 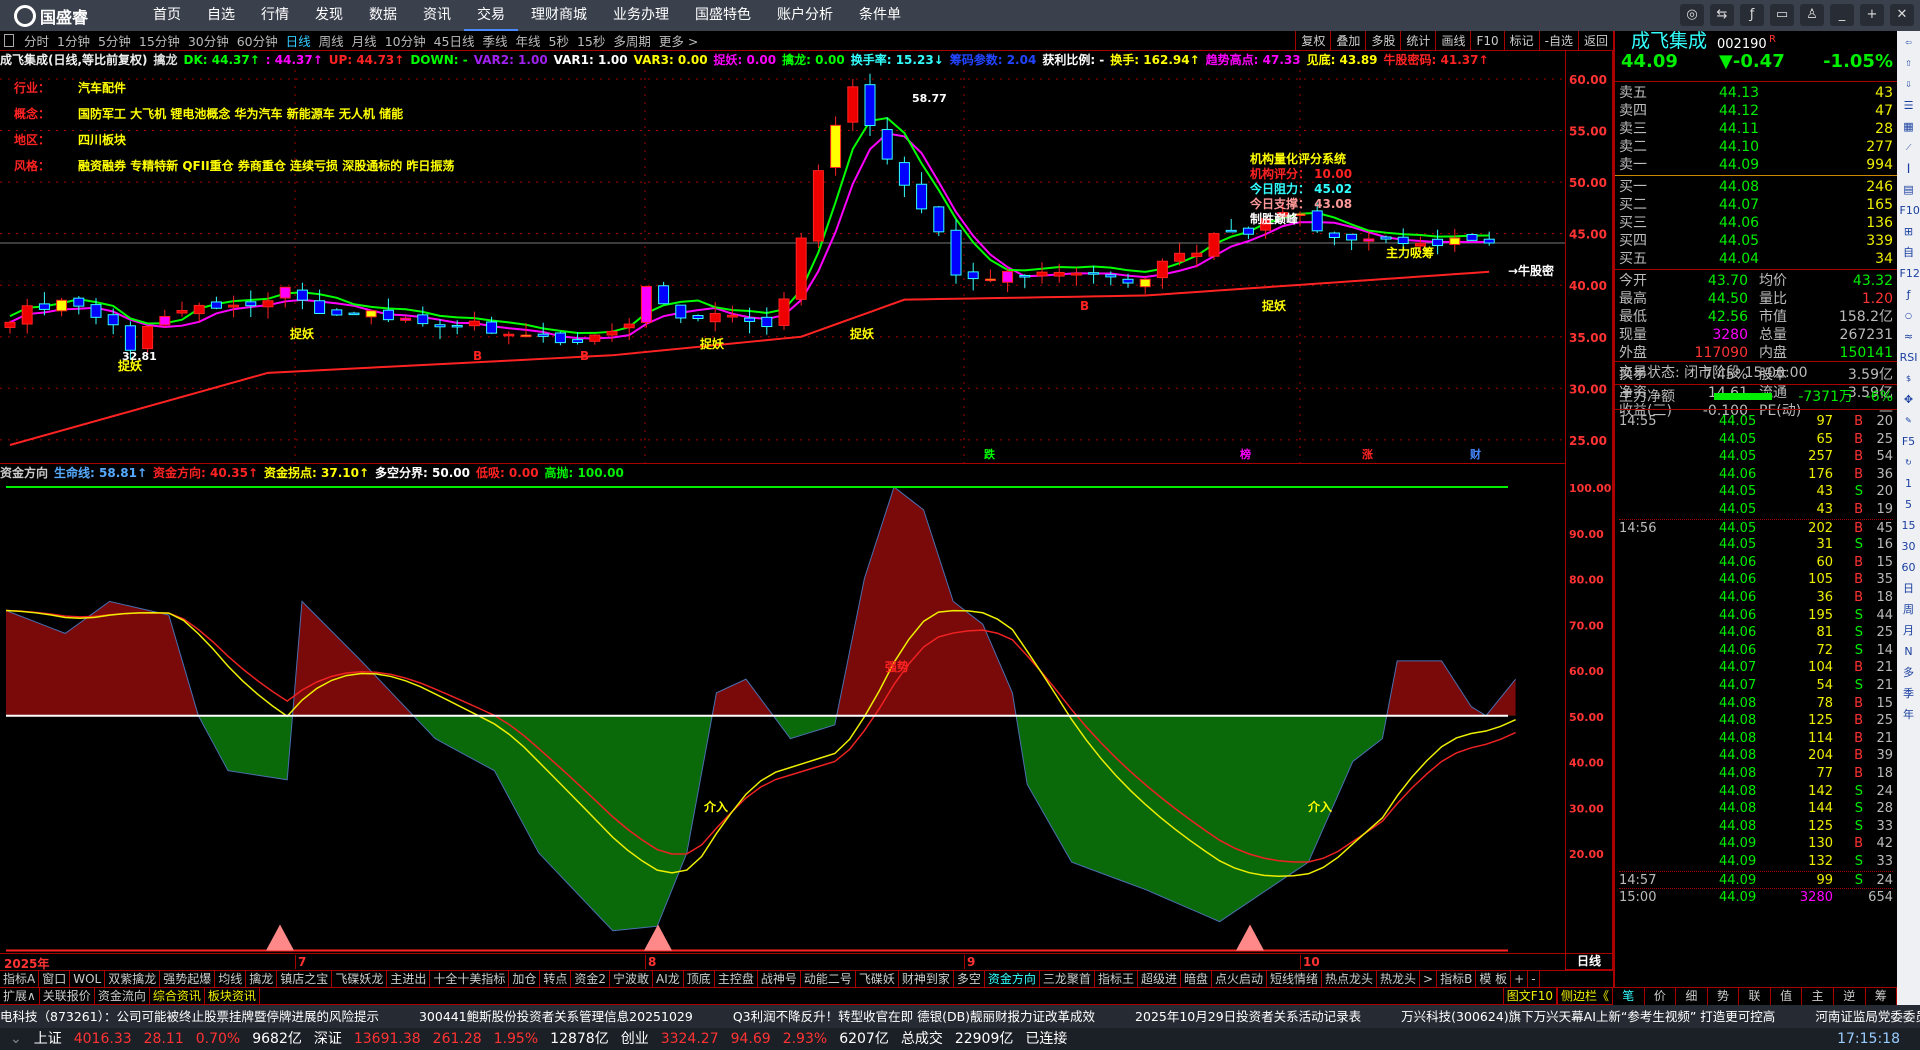 I want to click on menu-item-8: 业务办理, so click(x=641, y=15).